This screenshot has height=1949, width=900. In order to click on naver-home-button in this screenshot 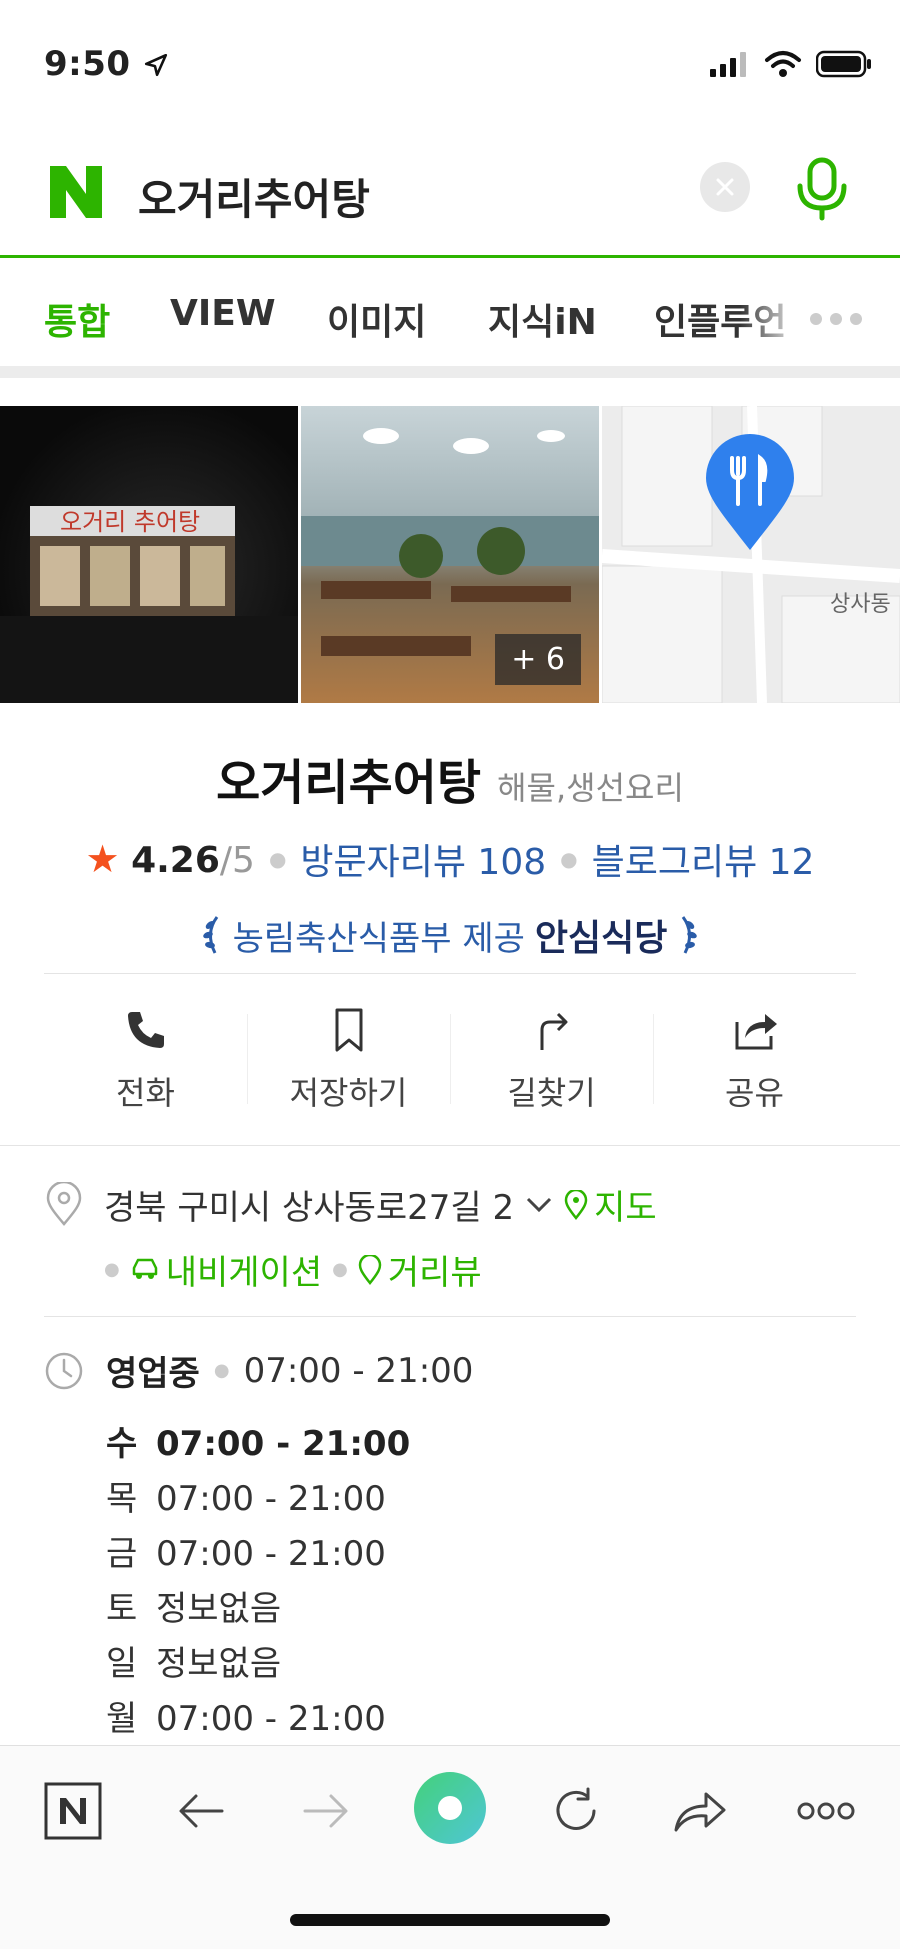, I will do `click(73, 1811)`.